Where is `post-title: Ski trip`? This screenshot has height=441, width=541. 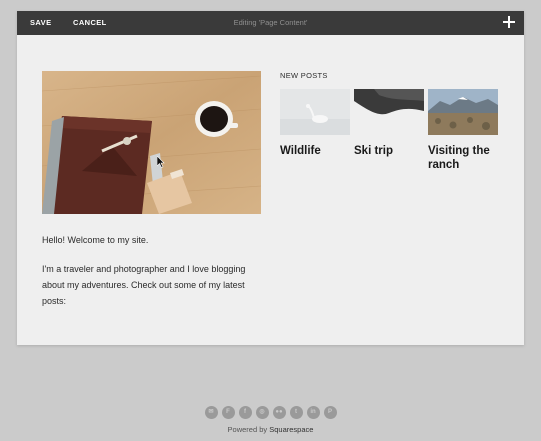 post-title: Ski trip is located at coordinates (373, 151).